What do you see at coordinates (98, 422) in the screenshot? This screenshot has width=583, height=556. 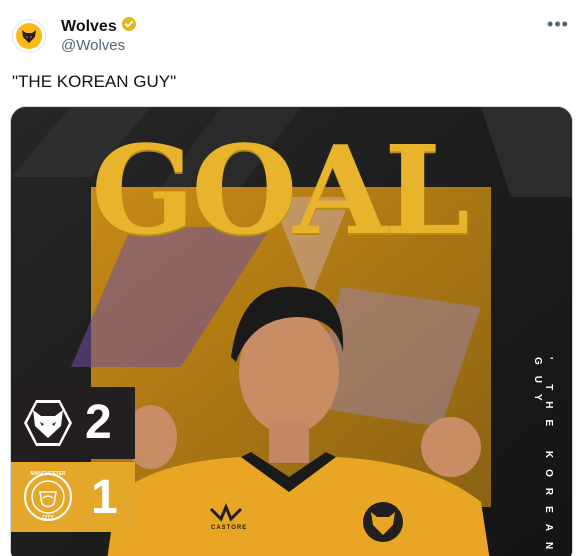 I see `home-score: 2` at bounding box center [98, 422].